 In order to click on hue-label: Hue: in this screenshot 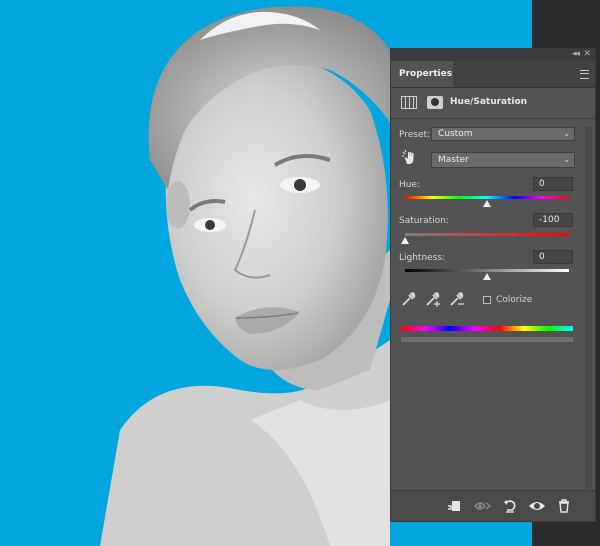, I will do `click(410, 185)`.